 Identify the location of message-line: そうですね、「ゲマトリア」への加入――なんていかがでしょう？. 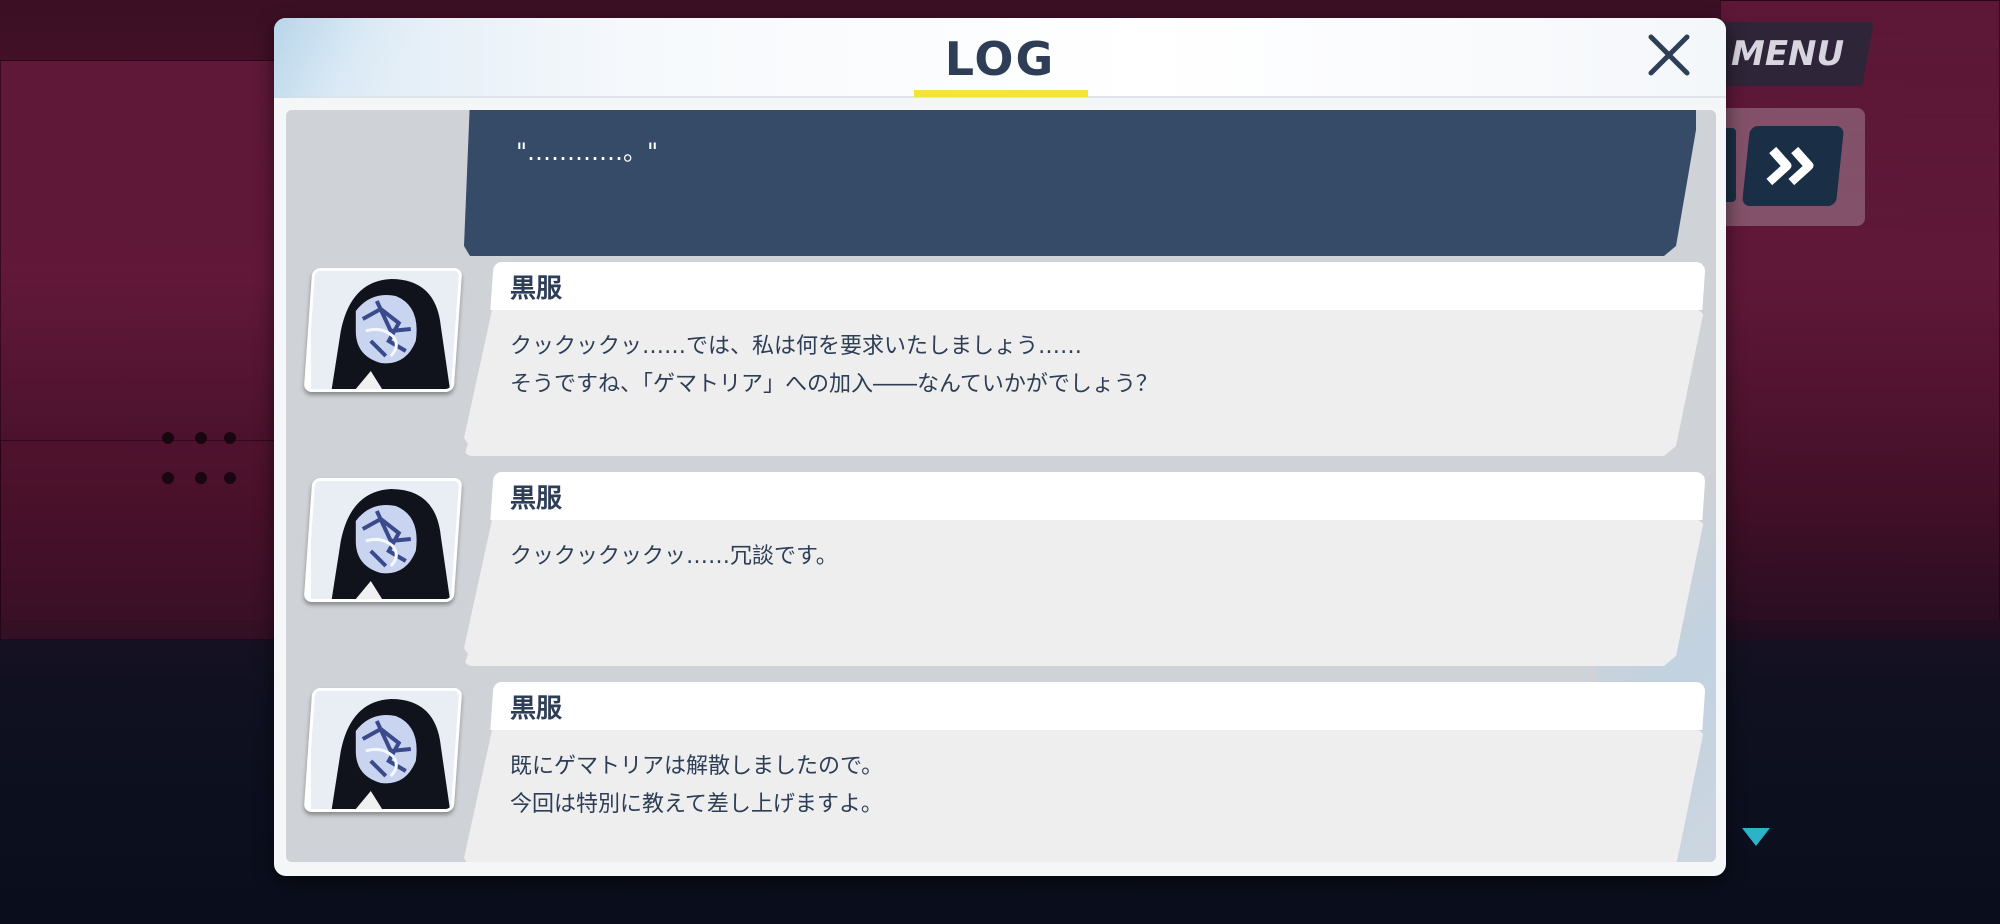
(834, 384).